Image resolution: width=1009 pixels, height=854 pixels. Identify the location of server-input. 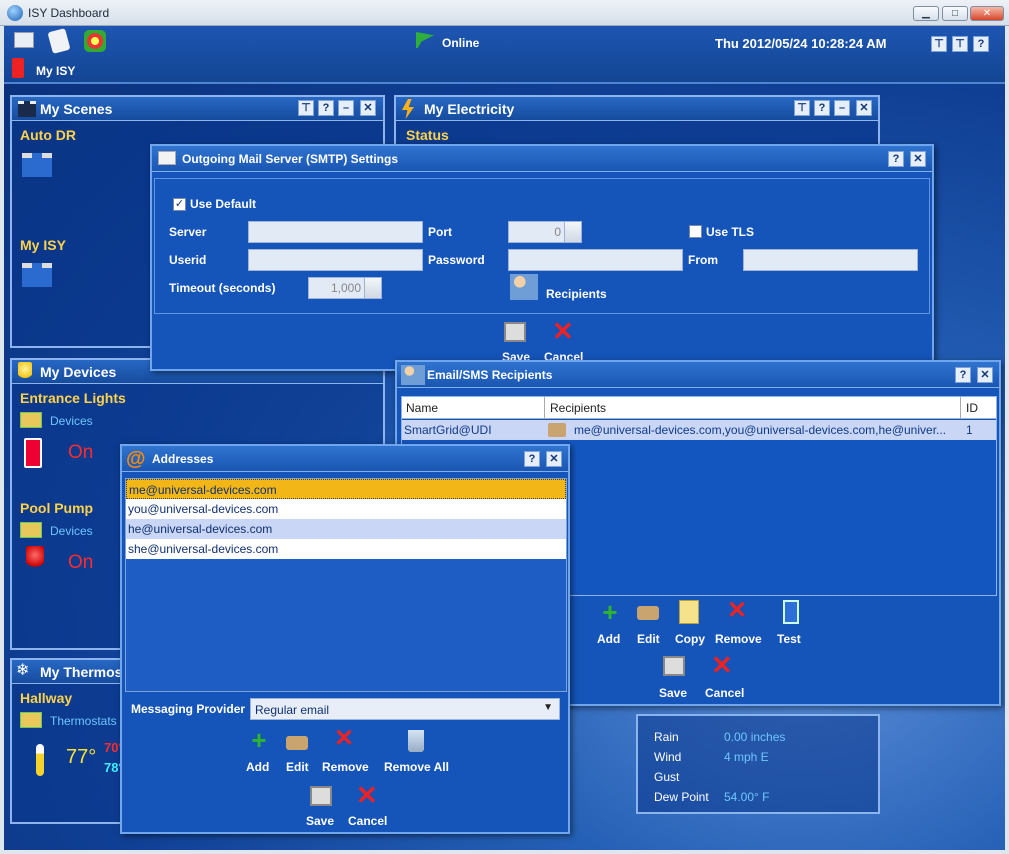
(335, 232).